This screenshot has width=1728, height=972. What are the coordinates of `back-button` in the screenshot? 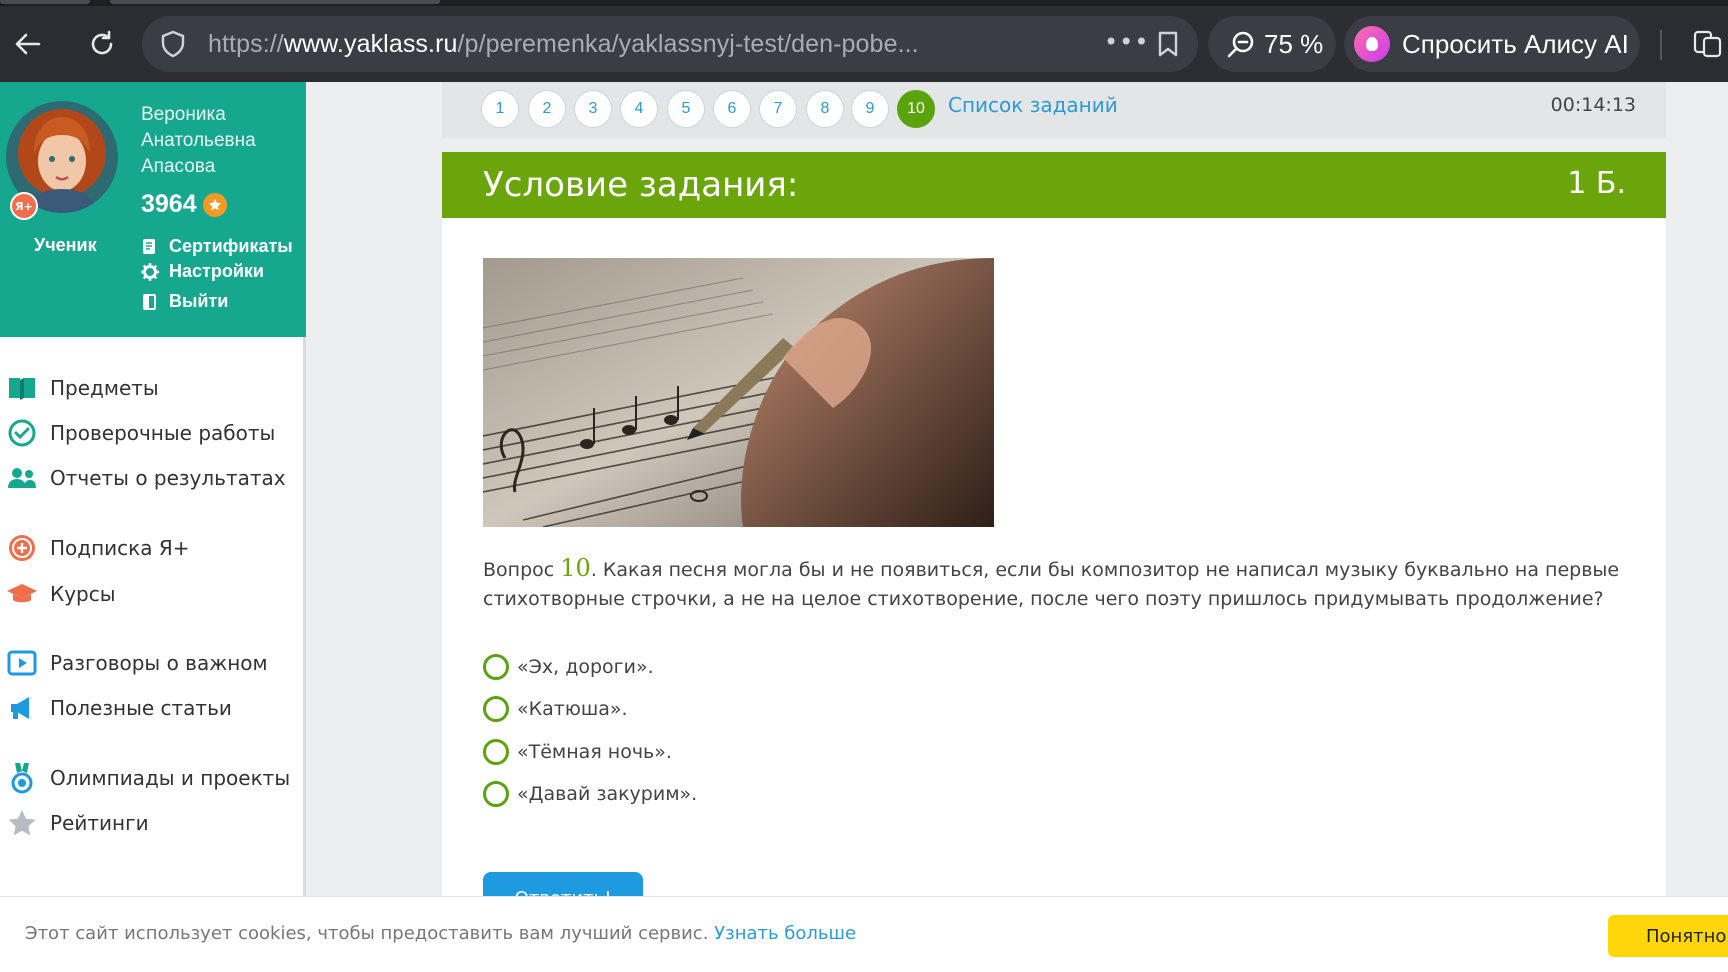 It's located at (28, 44).